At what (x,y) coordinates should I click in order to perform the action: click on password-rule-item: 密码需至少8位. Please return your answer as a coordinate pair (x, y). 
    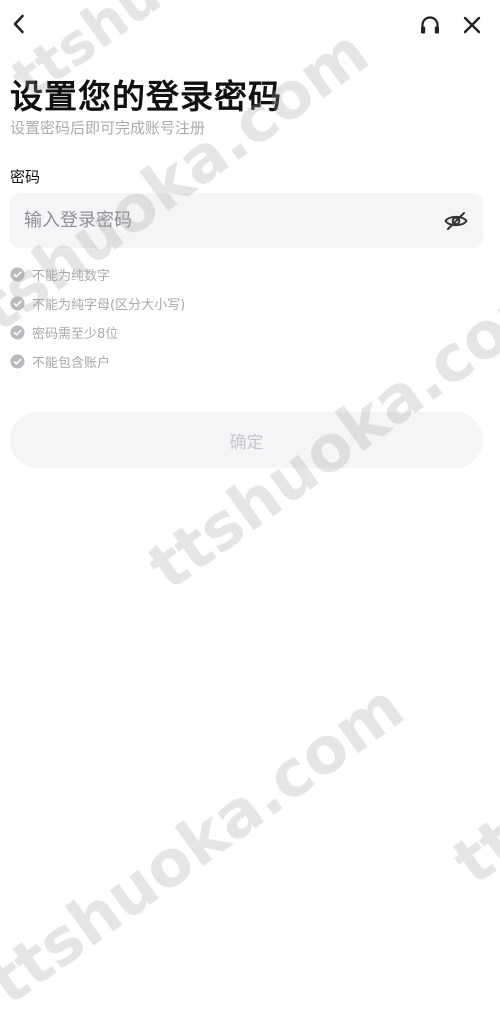
    Looking at the image, I should click on (240, 332).